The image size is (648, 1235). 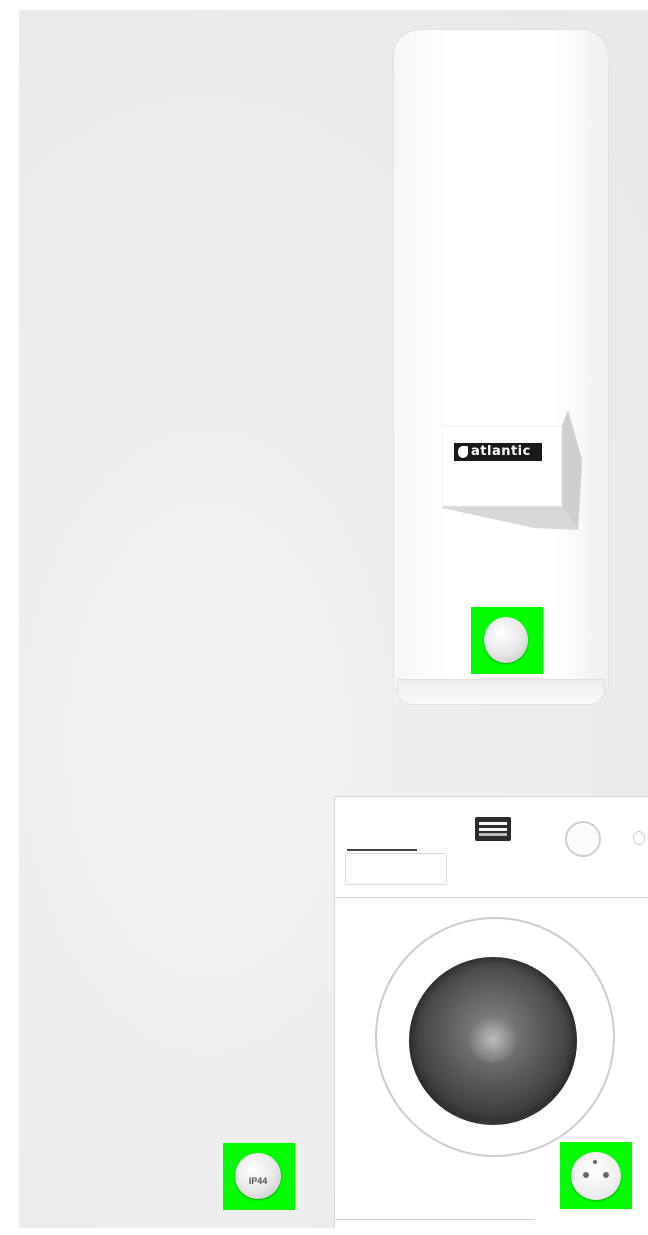 I want to click on program-dial, so click(x=583, y=839).